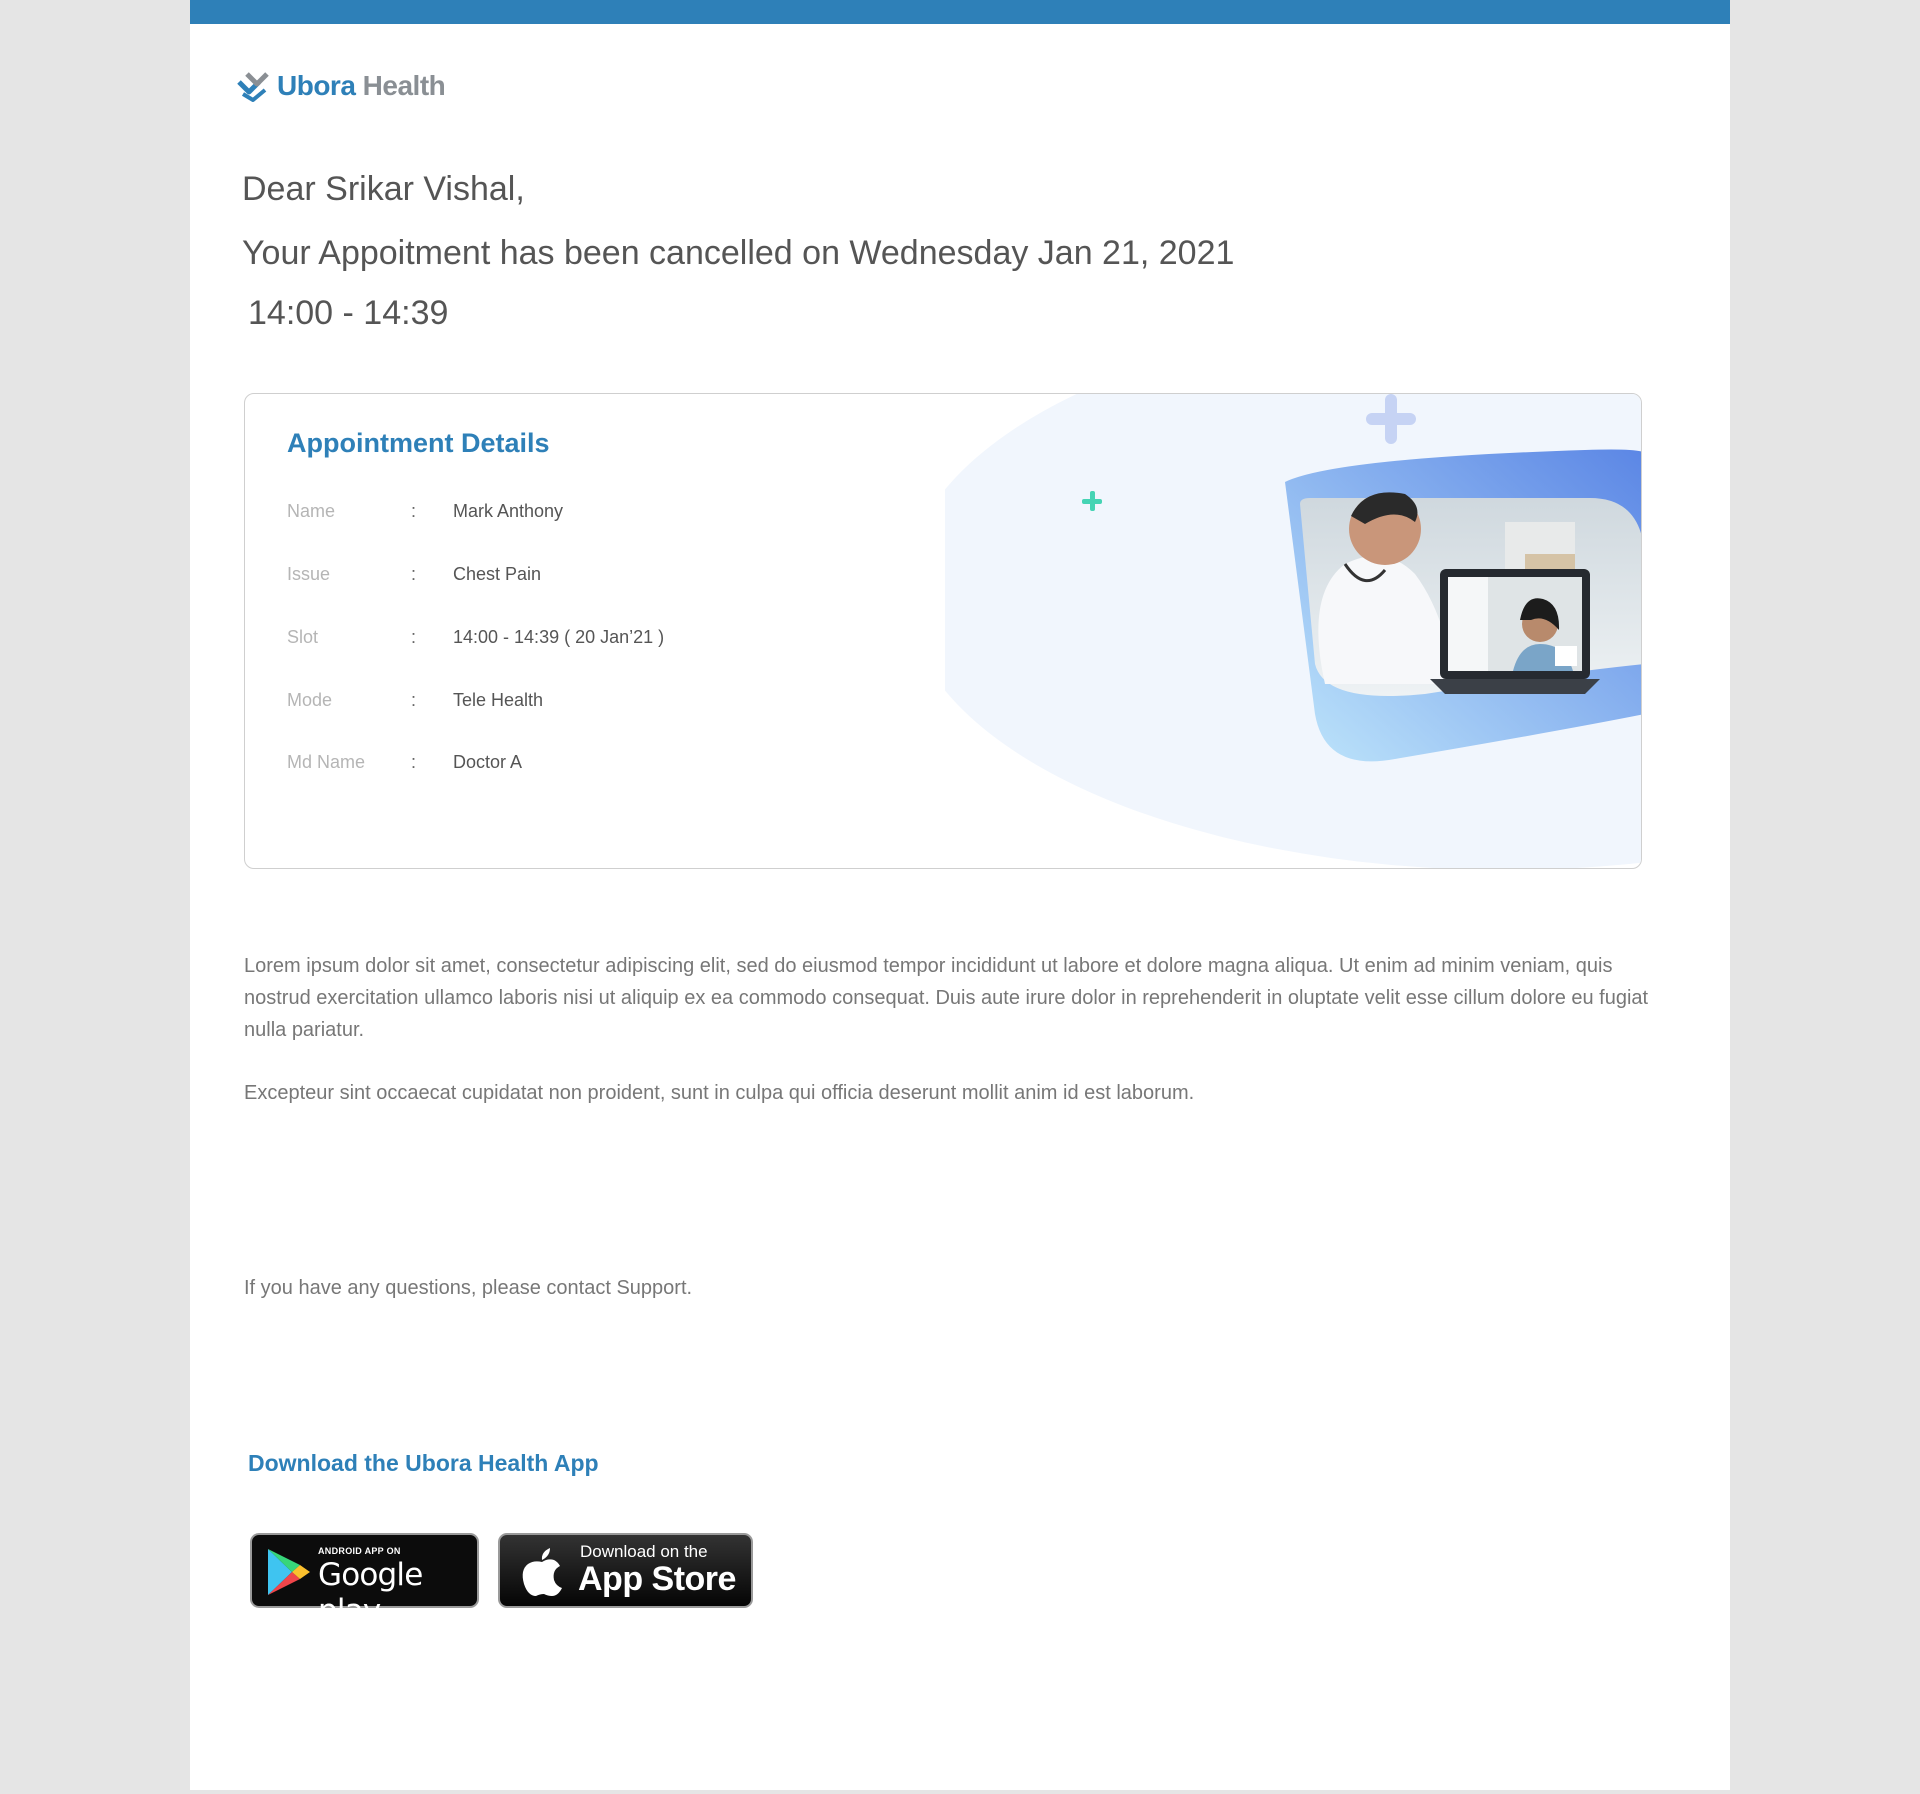  I want to click on detail-value: Doctor A, so click(488, 762).